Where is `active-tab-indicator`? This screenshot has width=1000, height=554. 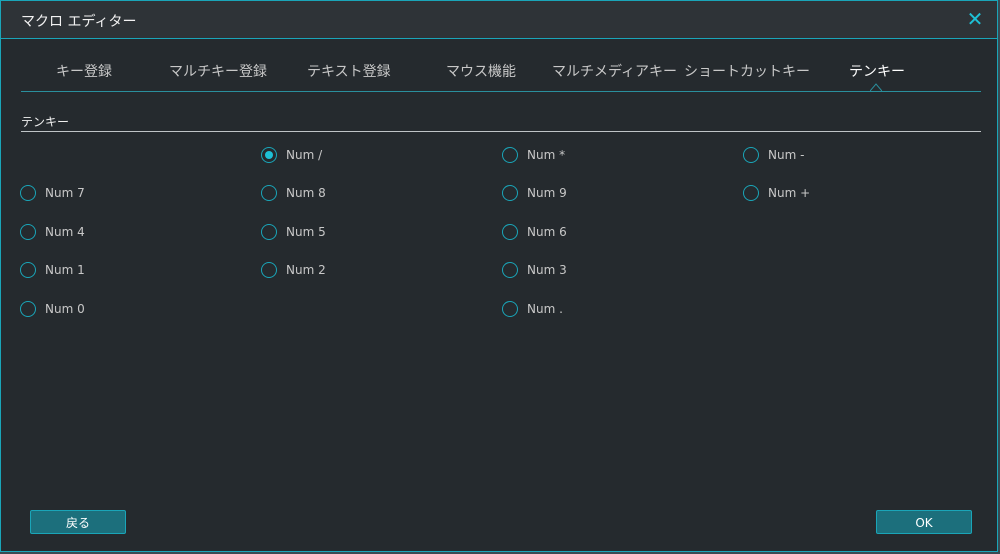
active-tab-indicator is located at coordinates (876, 87).